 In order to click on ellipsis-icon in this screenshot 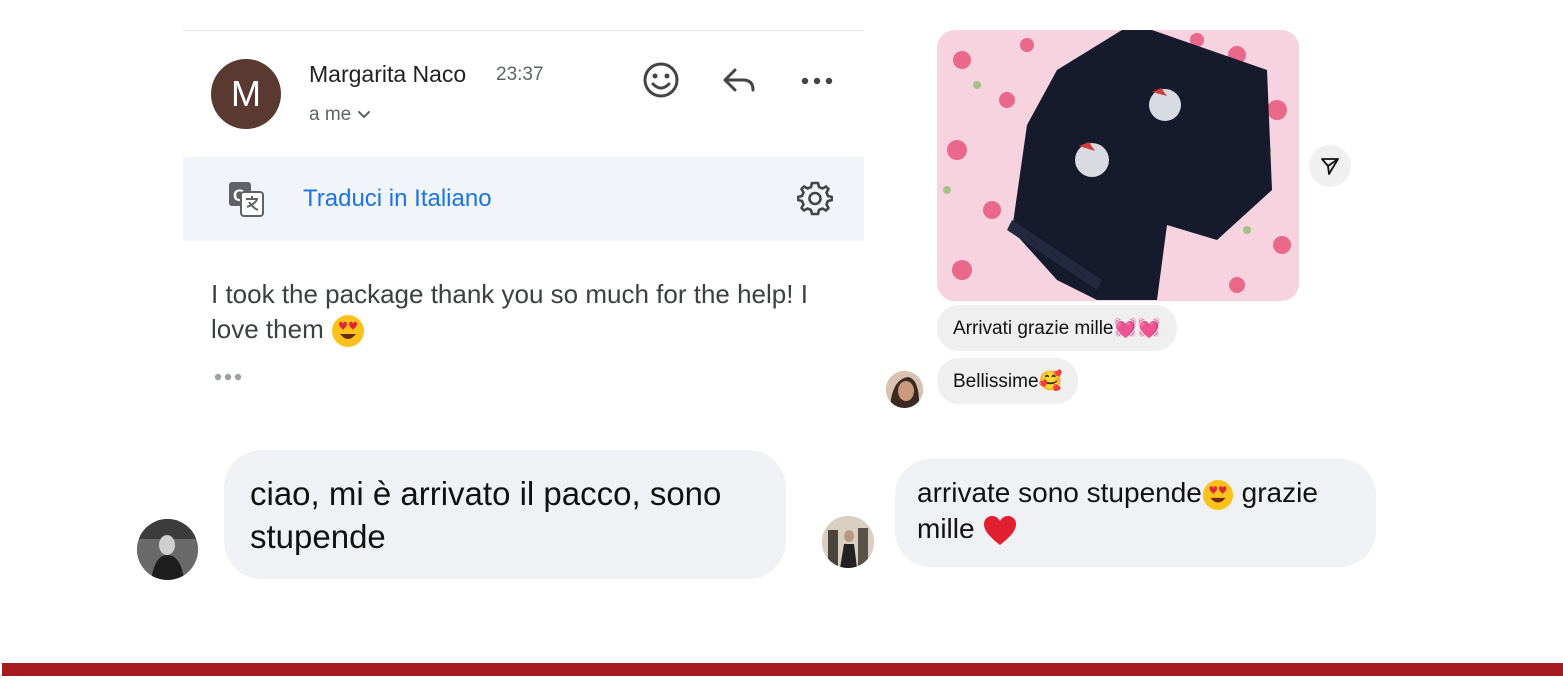, I will do `click(228, 377)`.